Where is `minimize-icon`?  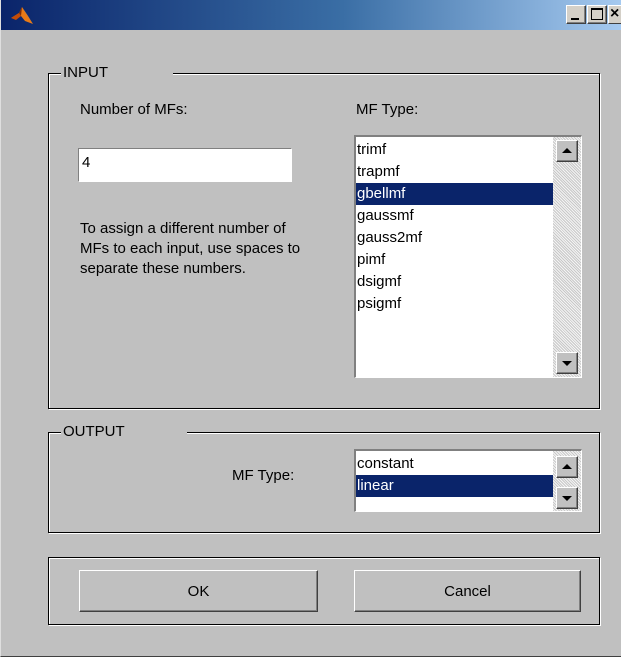 minimize-icon is located at coordinates (575, 19).